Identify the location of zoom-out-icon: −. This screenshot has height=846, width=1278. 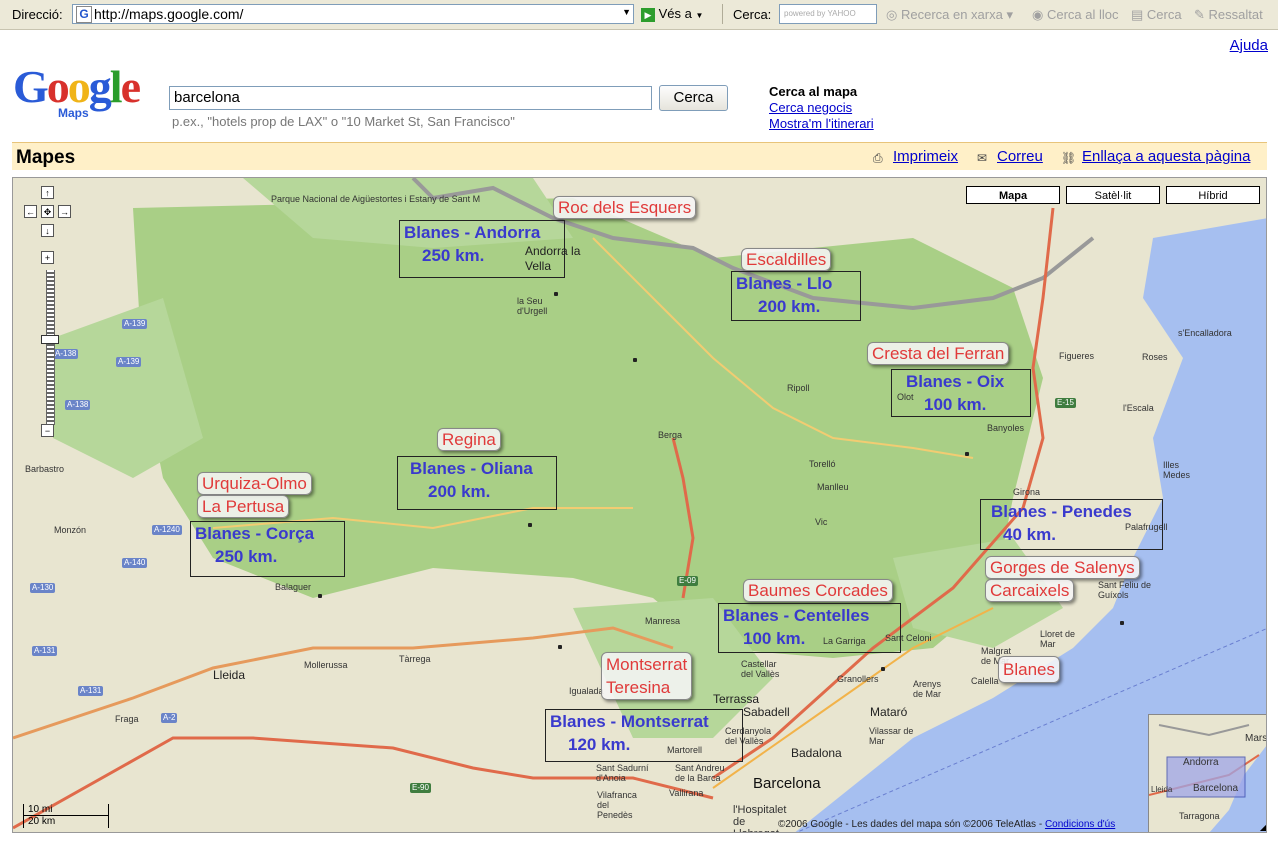
(47, 430).